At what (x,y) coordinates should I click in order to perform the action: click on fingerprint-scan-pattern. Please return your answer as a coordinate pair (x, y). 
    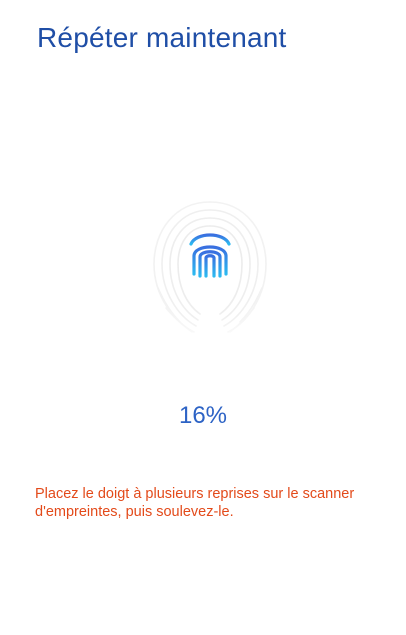
    Looking at the image, I should click on (210, 267).